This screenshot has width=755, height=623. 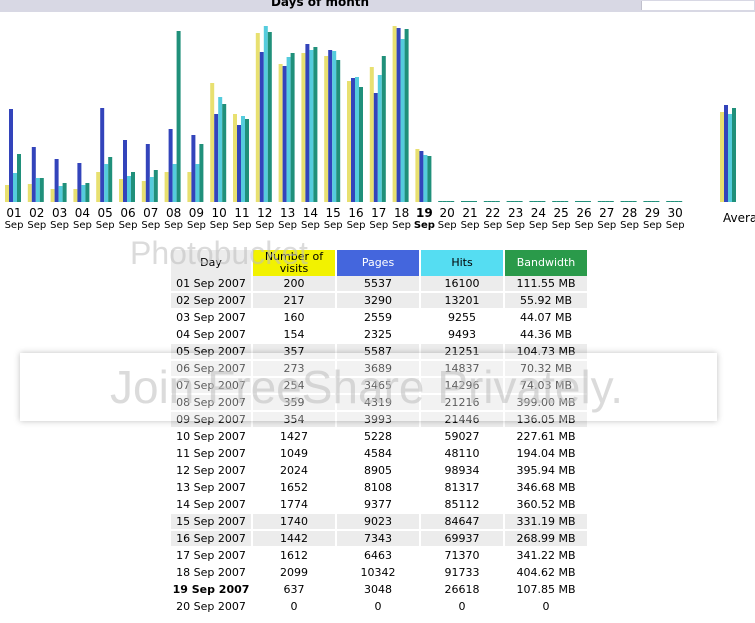 I want to click on tick-day: 28, so click(x=629, y=213).